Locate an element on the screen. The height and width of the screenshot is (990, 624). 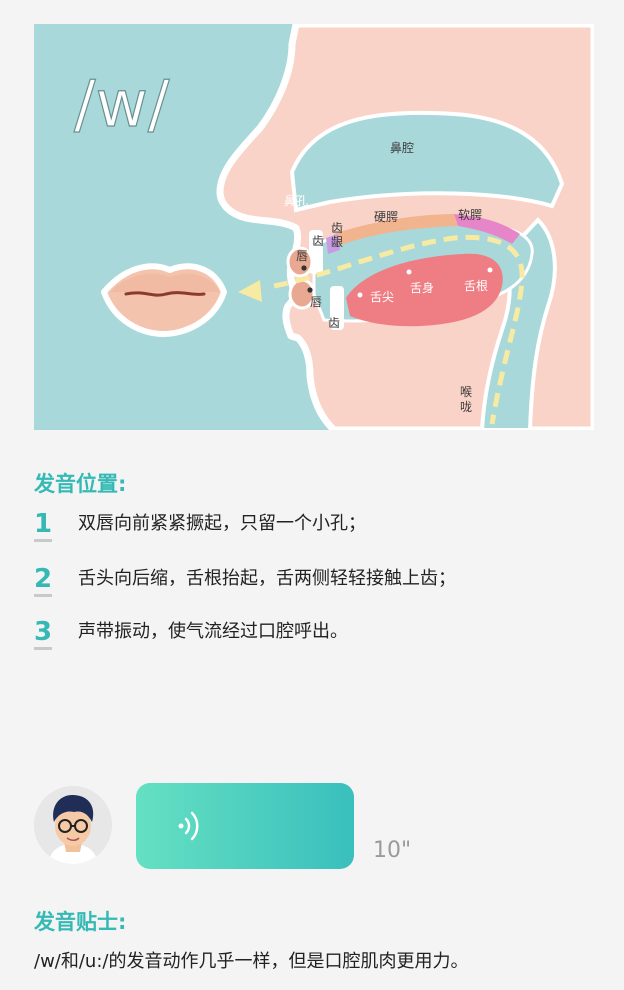
audio-duration: 10" is located at coordinates (392, 850).